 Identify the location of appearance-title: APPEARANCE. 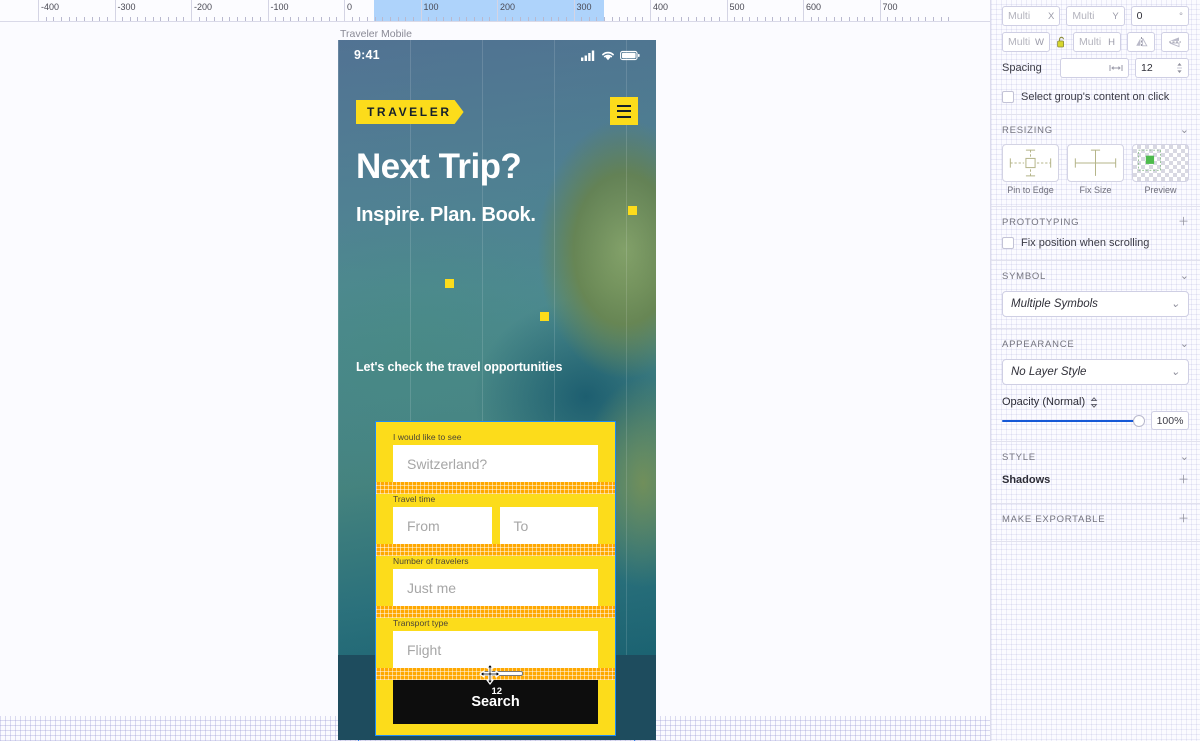
(1038, 344).